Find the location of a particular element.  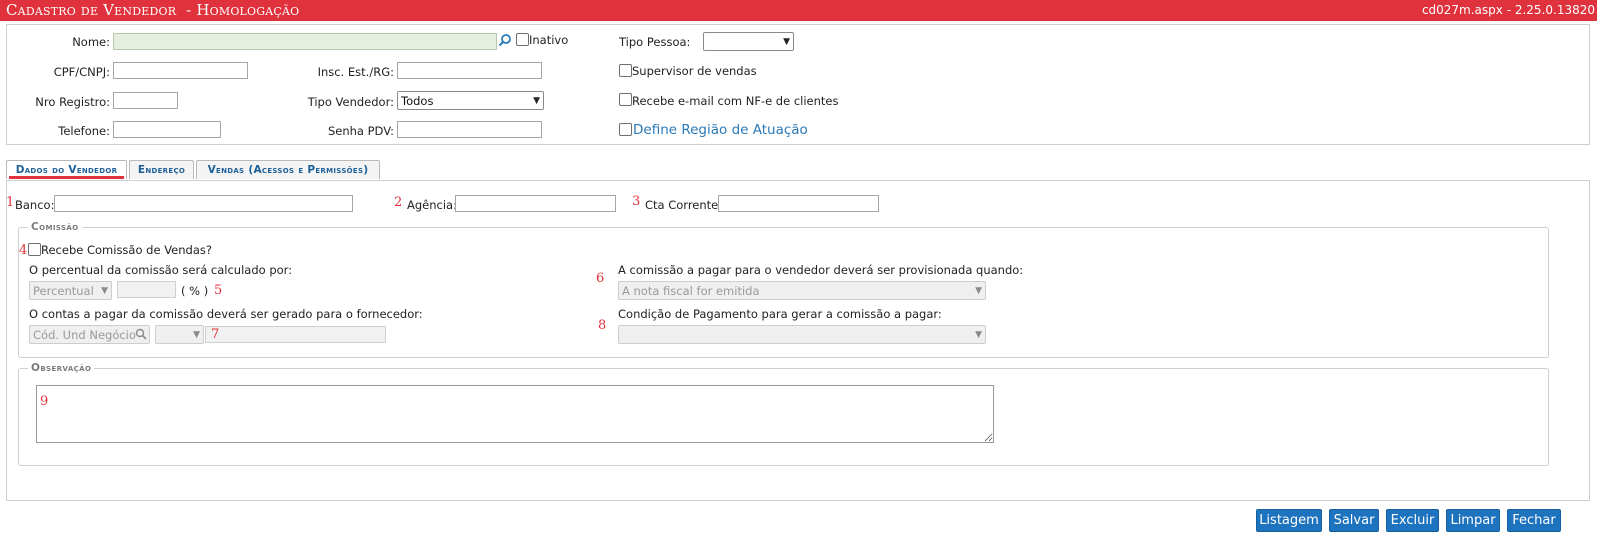

tab-endereco: Endereço is located at coordinates (161, 169).